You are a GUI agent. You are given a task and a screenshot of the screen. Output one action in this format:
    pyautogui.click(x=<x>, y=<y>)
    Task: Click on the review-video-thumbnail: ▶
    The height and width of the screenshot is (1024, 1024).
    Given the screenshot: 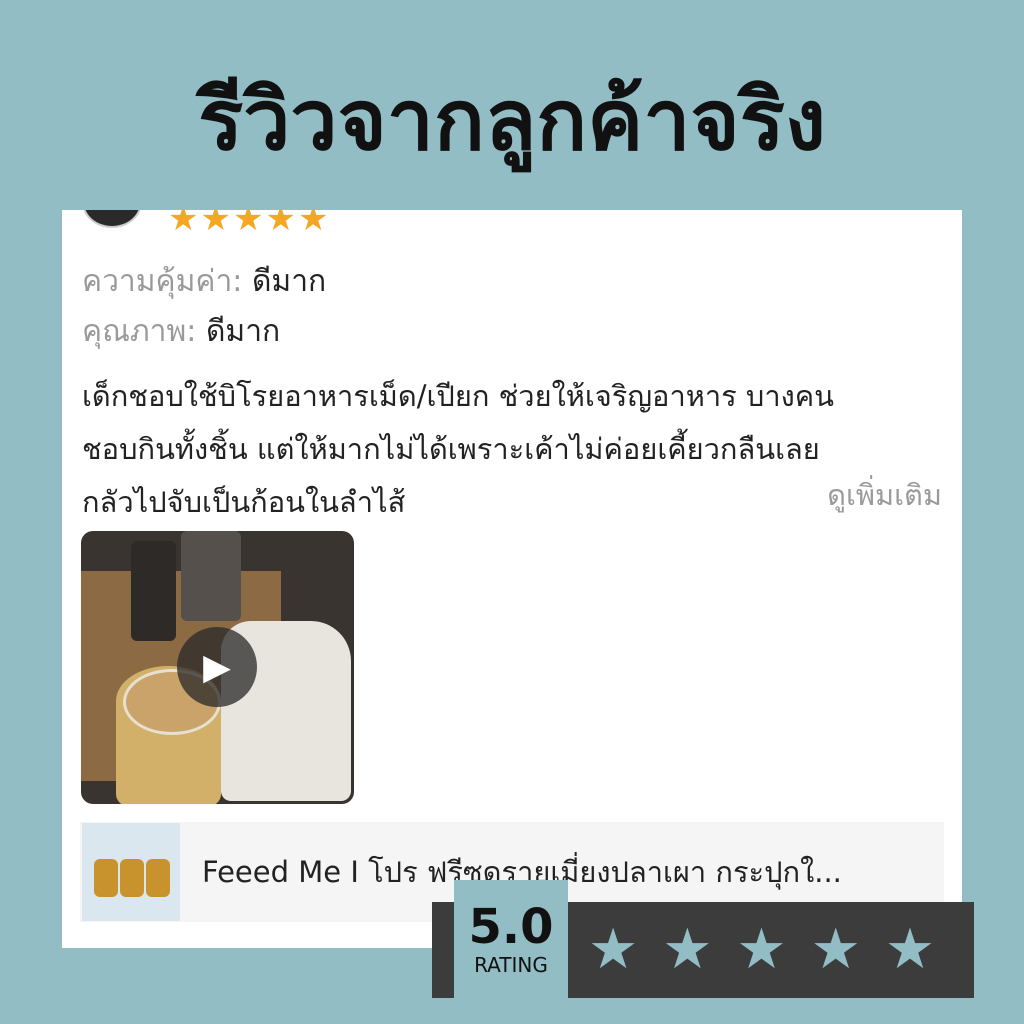 What is the action you would take?
    pyautogui.click(x=217, y=667)
    